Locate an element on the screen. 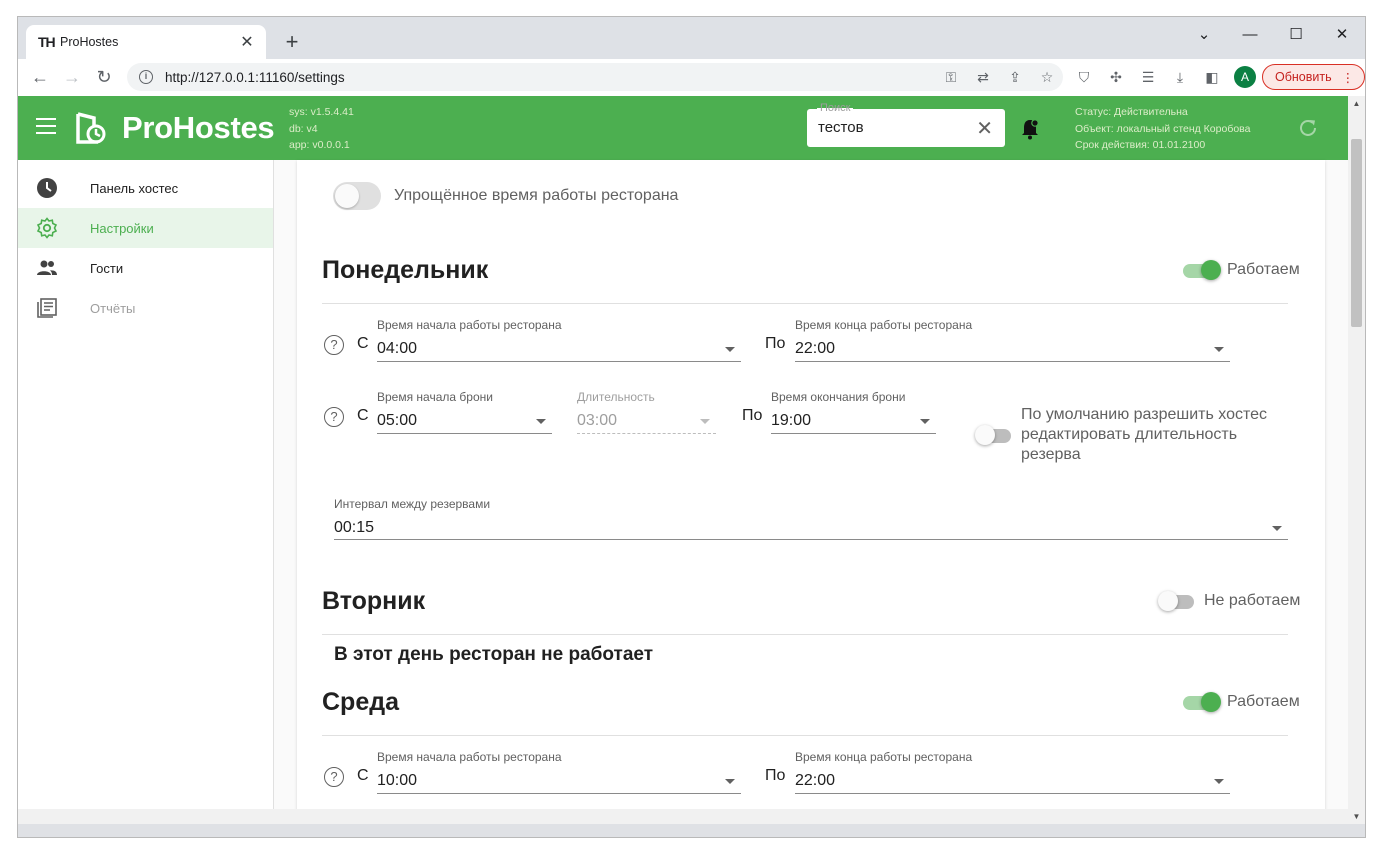  new-tab-button: + is located at coordinates (292, 43).